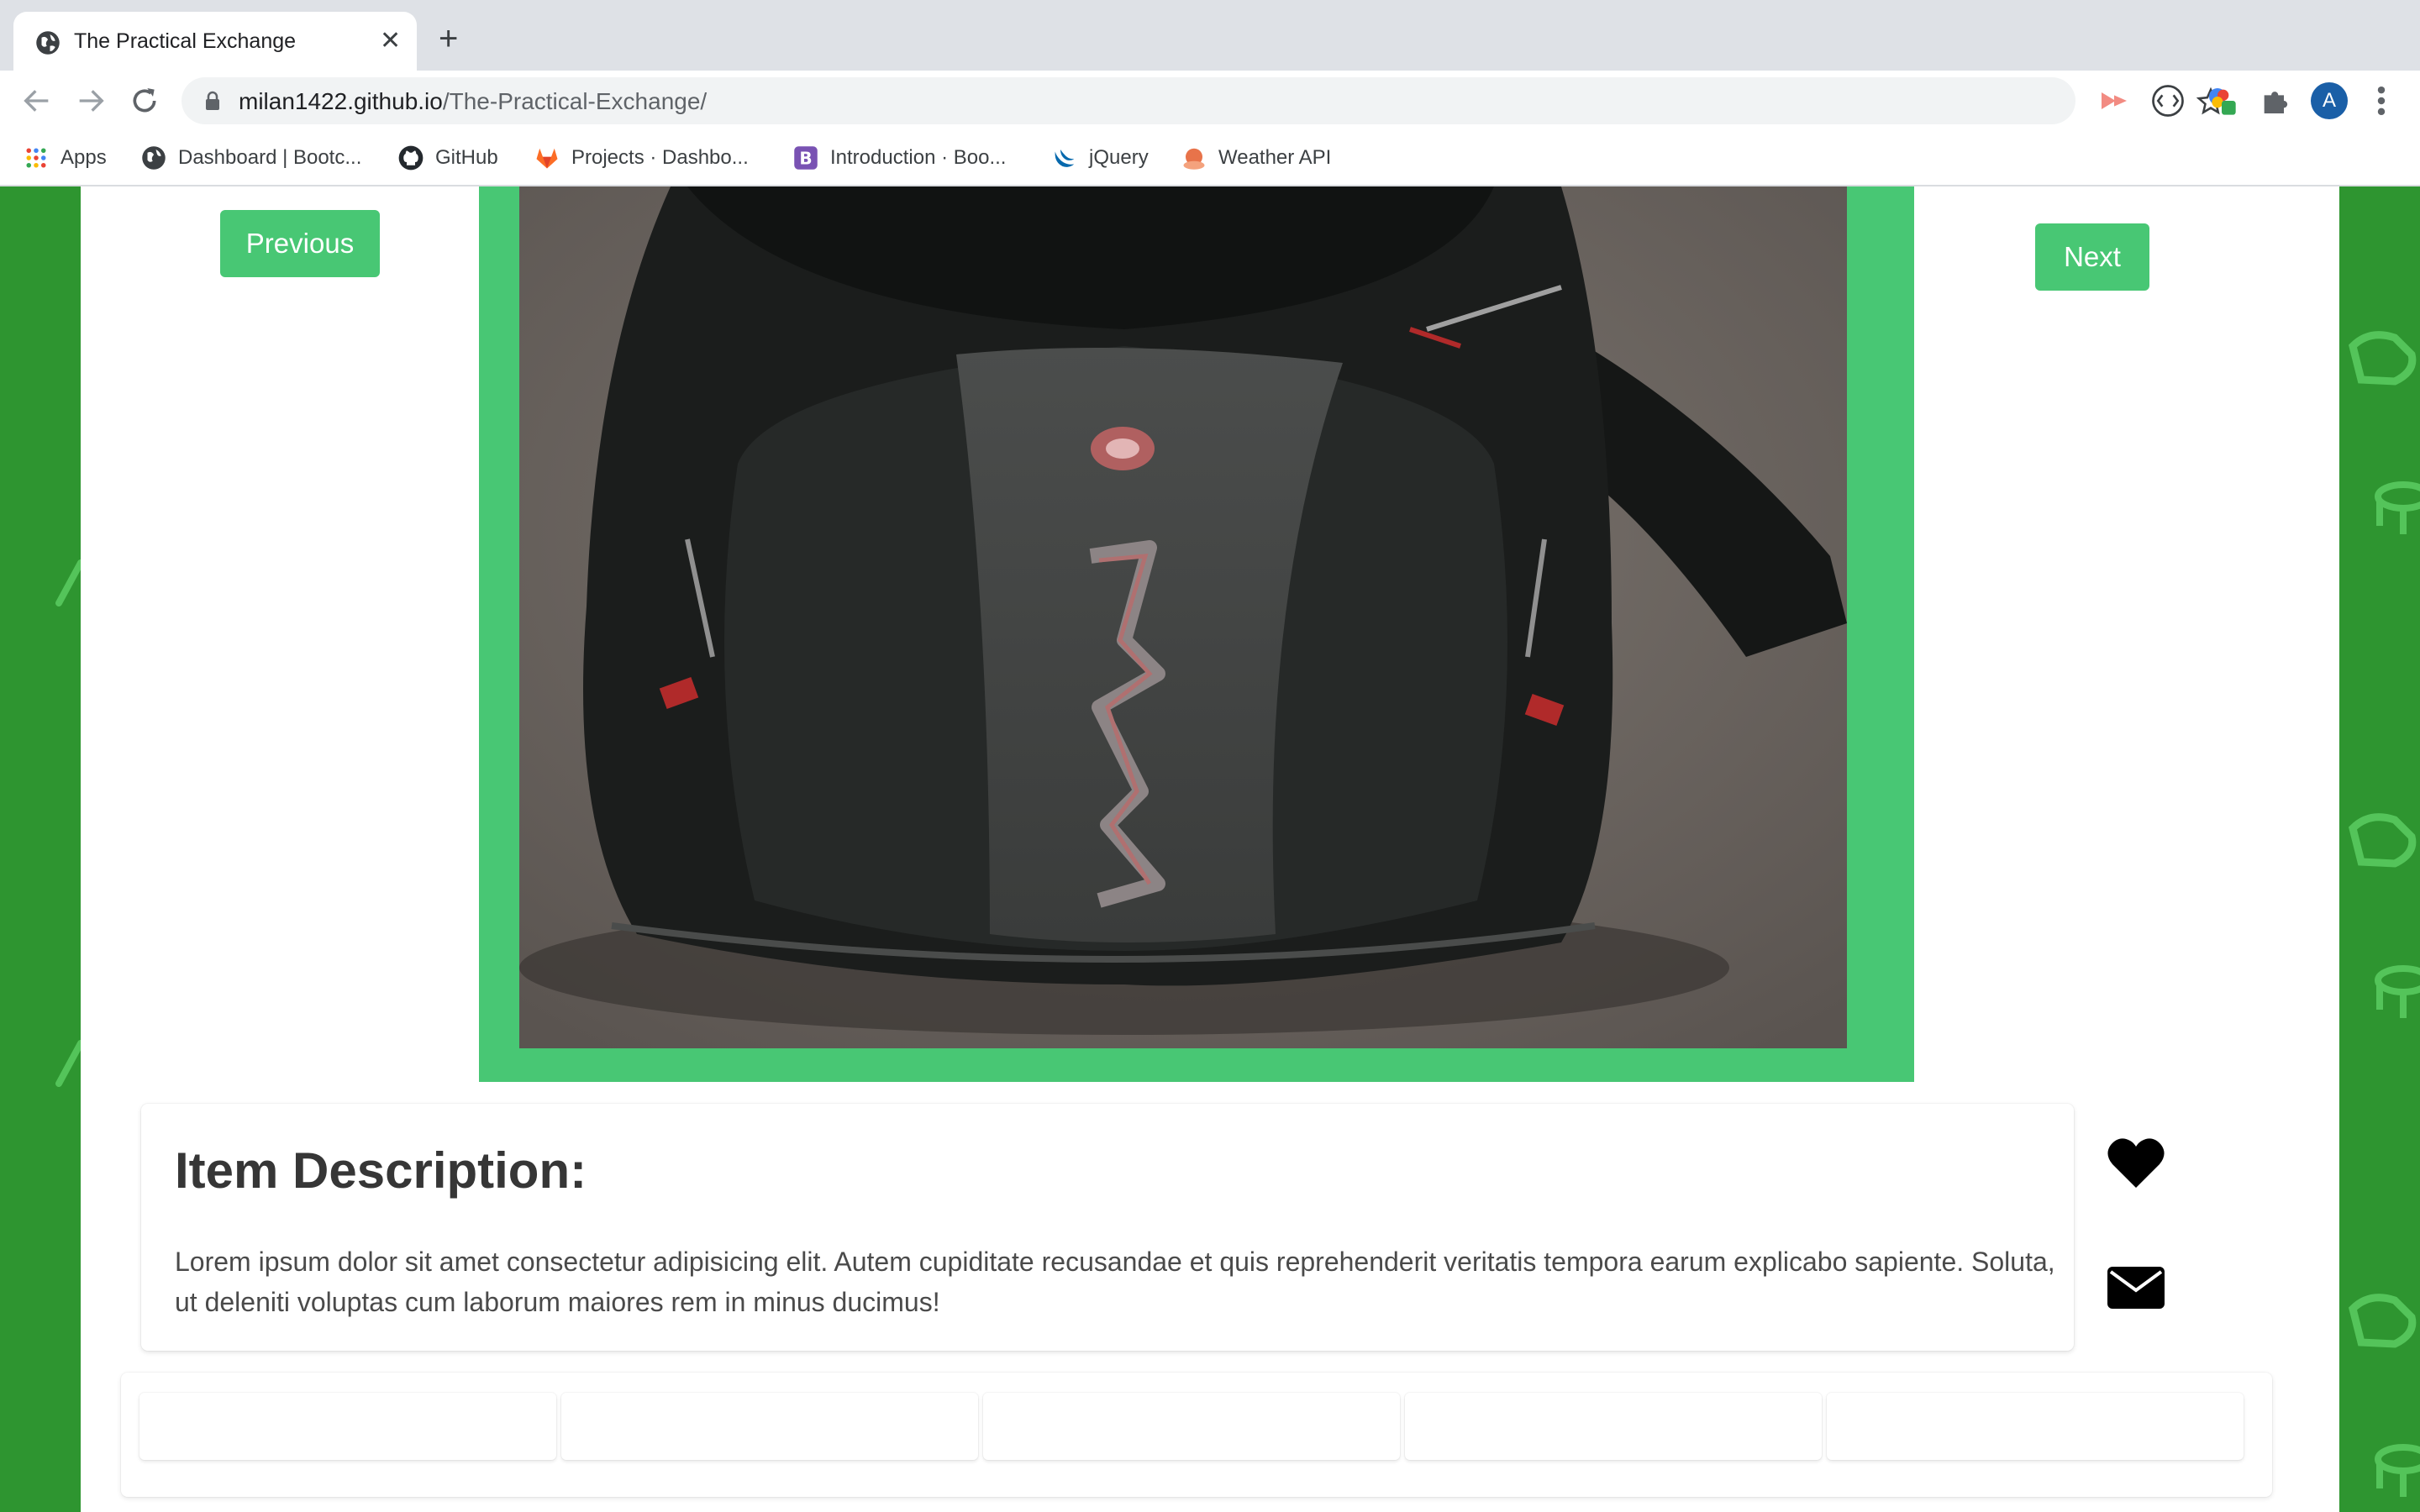 Image resolution: width=2420 pixels, height=1512 pixels. Describe the element at coordinates (1194, 159) in the screenshot. I see `weather-icon` at that location.